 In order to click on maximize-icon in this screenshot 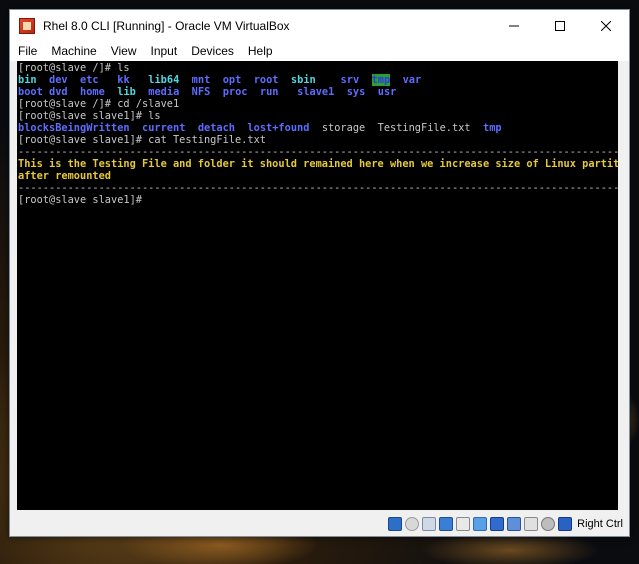, I will do `click(560, 25)`.